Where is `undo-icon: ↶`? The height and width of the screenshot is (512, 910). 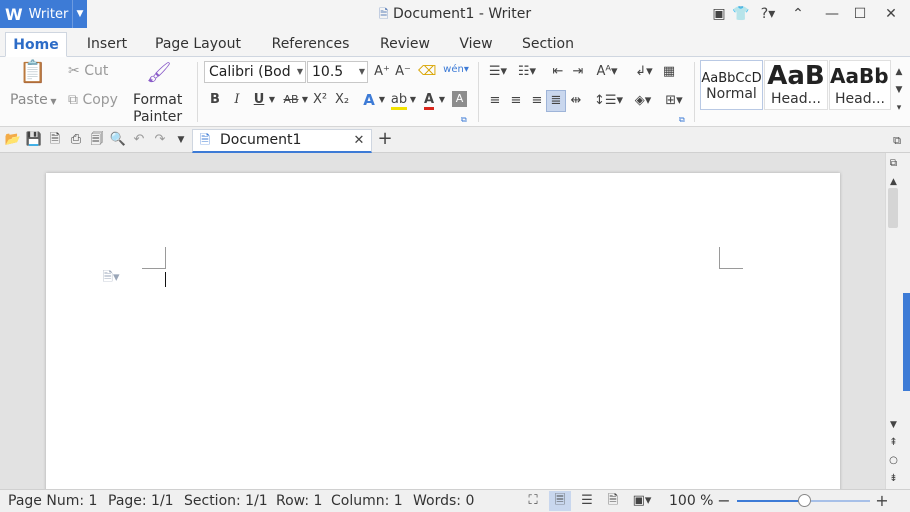
undo-icon: ↶ is located at coordinates (139, 140).